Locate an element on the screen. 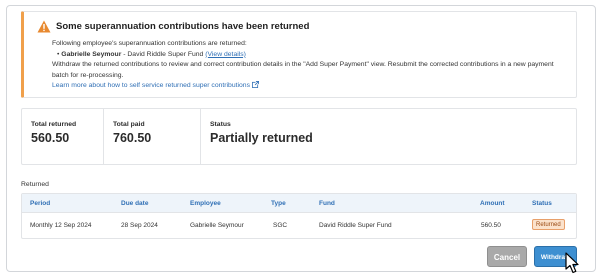 This screenshot has width=602, height=277. column-header-type: Type is located at coordinates (278, 203).